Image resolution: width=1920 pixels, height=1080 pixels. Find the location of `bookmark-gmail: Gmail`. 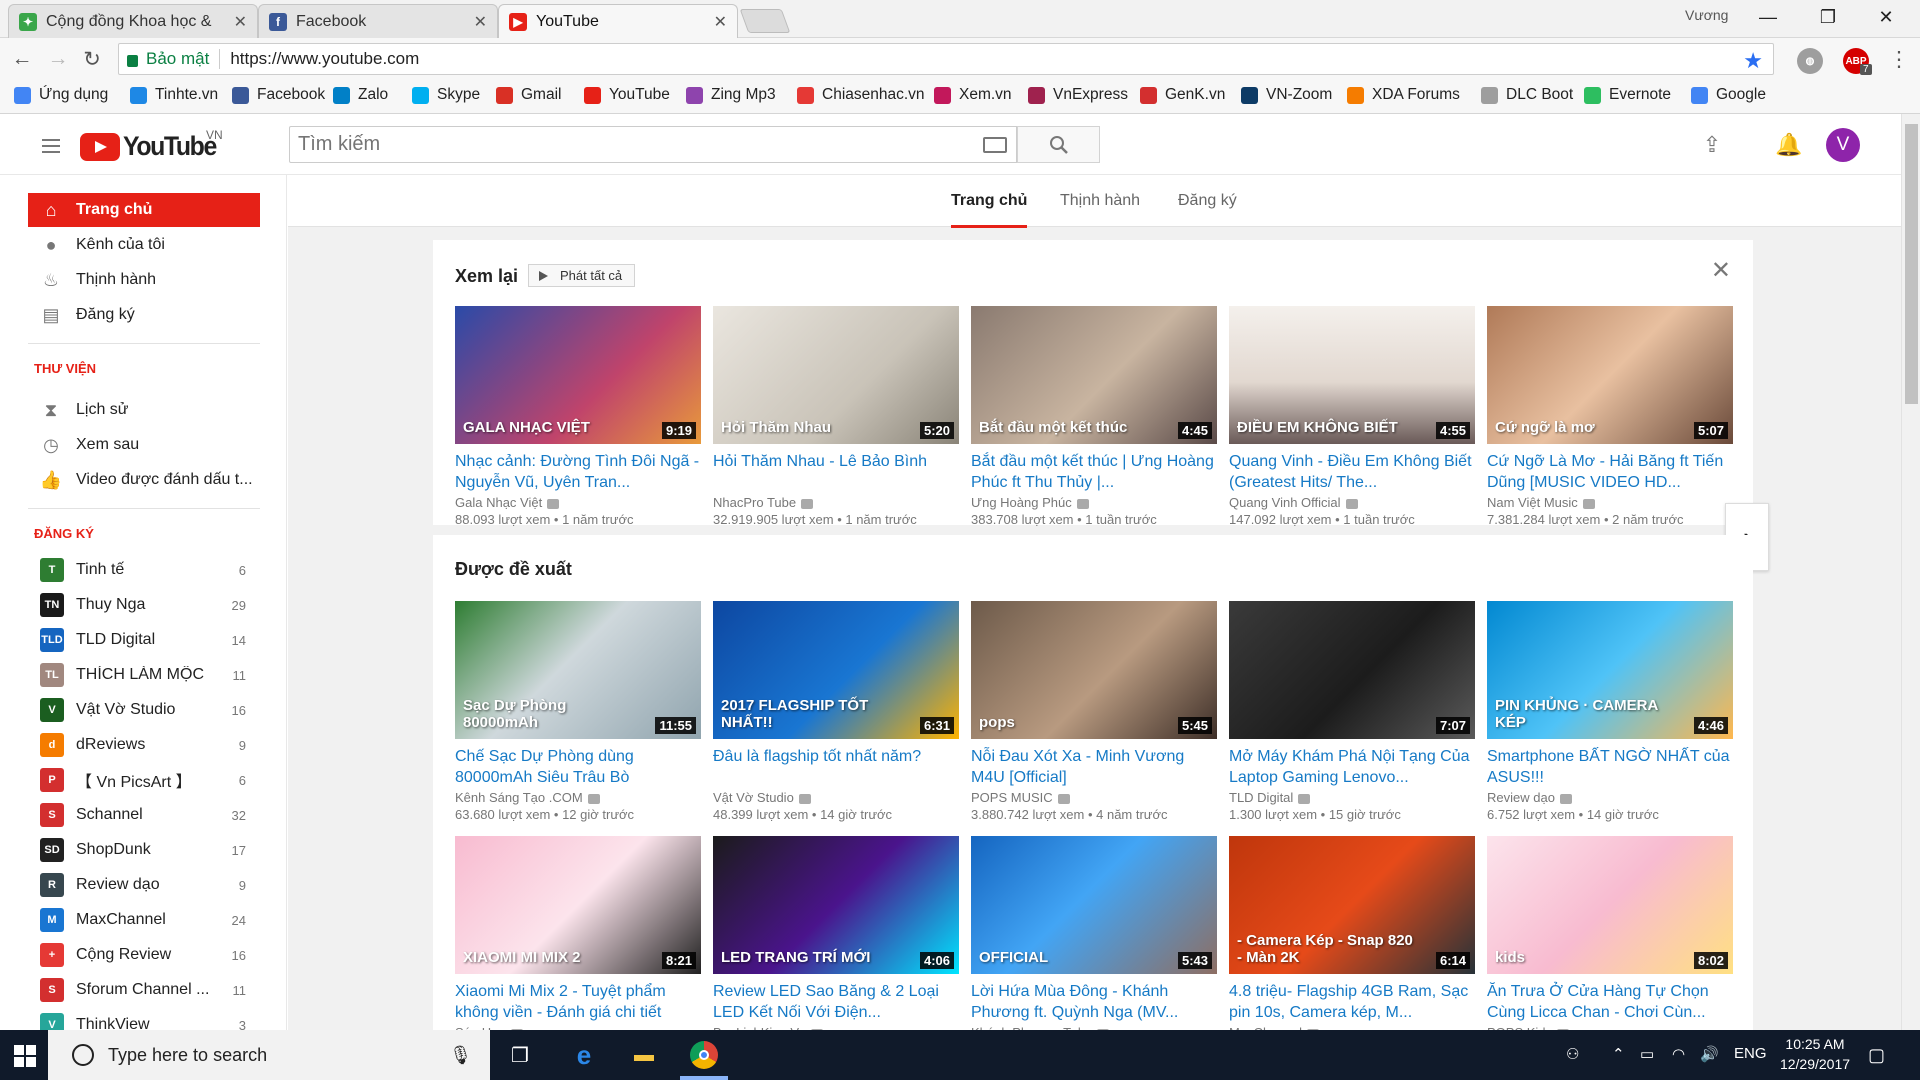

bookmark-gmail: Gmail is located at coordinates (528, 95).